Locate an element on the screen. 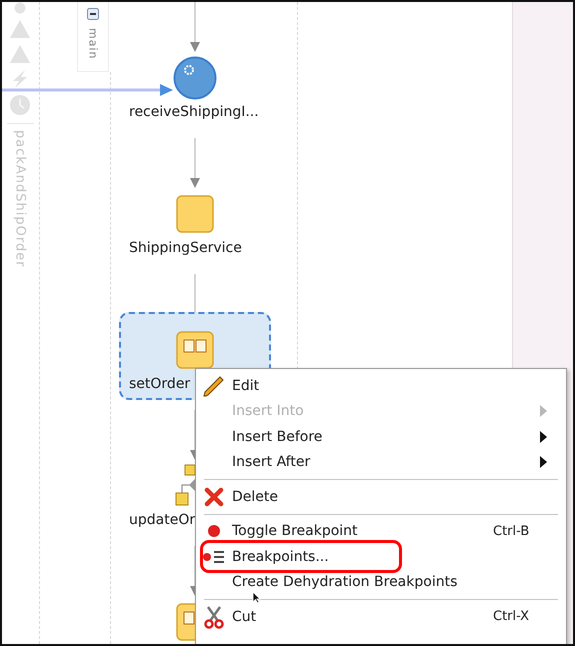  node-label: setOrder is located at coordinates (159, 384).